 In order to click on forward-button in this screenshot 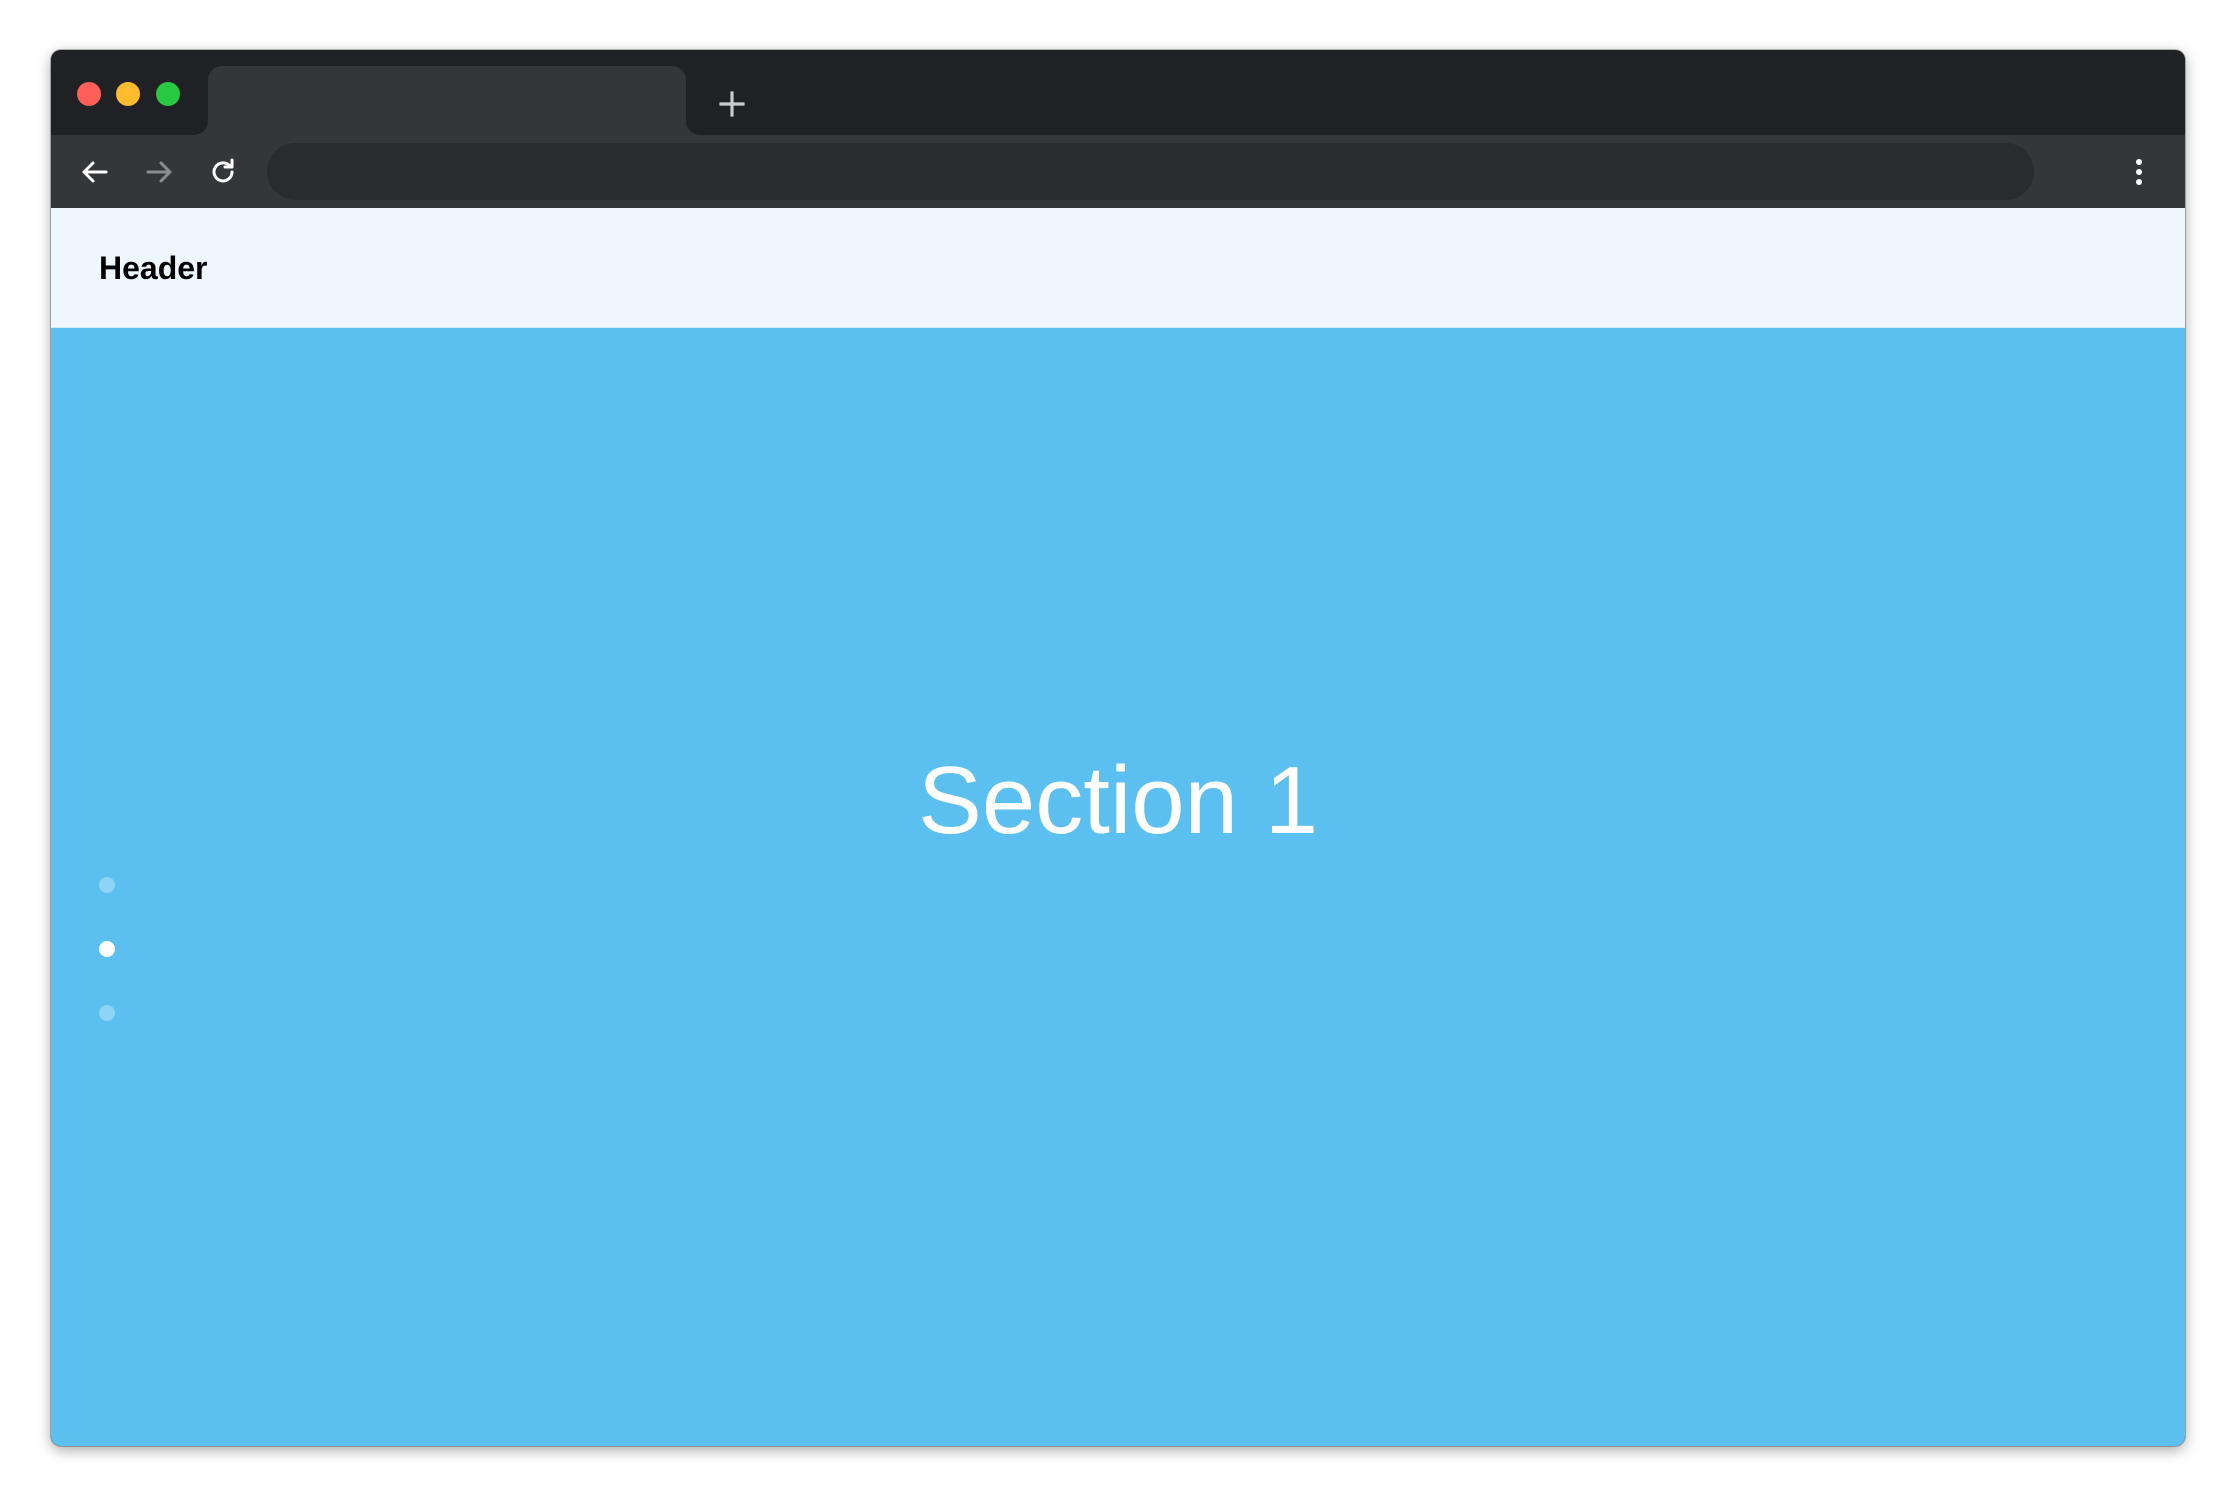, I will do `click(159, 172)`.